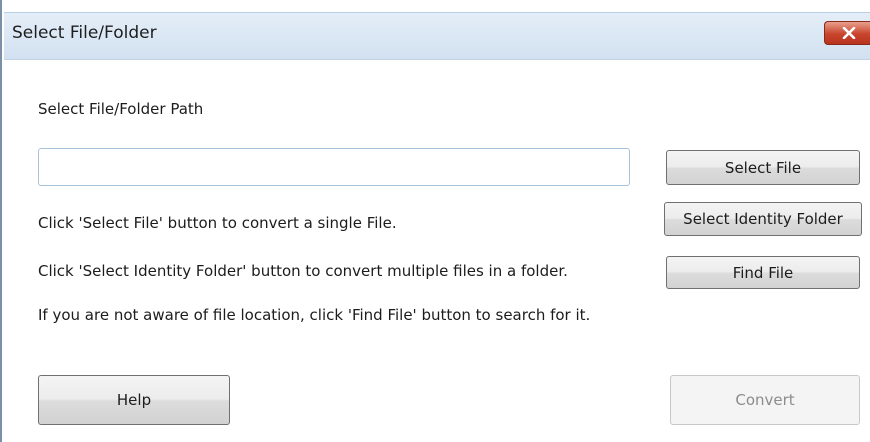 This screenshot has height=442, width=870. Describe the element at coordinates (763, 219) in the screenshot. I see `select-identity-folder-button: Select Identity Folder` at that location.